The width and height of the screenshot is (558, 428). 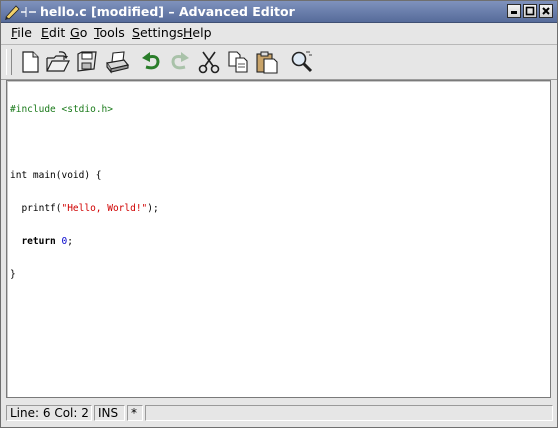 I want to click on cut-button, so click(x=209, y=62).